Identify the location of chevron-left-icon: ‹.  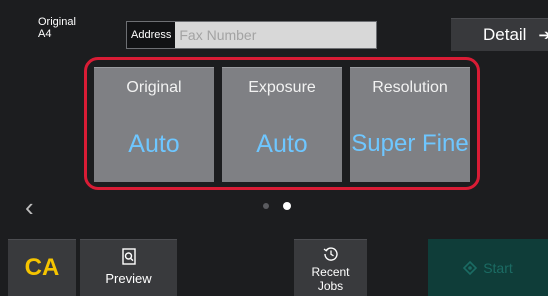
(29, 207).